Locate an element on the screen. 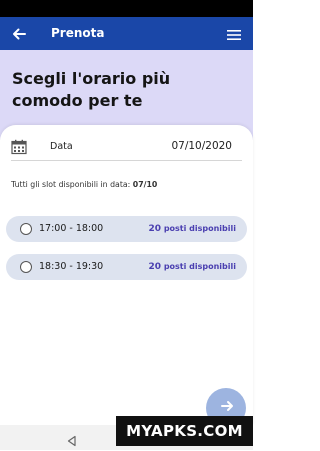  slot-time: 18:30 - 19:30 is located at coordinates (71, 266).